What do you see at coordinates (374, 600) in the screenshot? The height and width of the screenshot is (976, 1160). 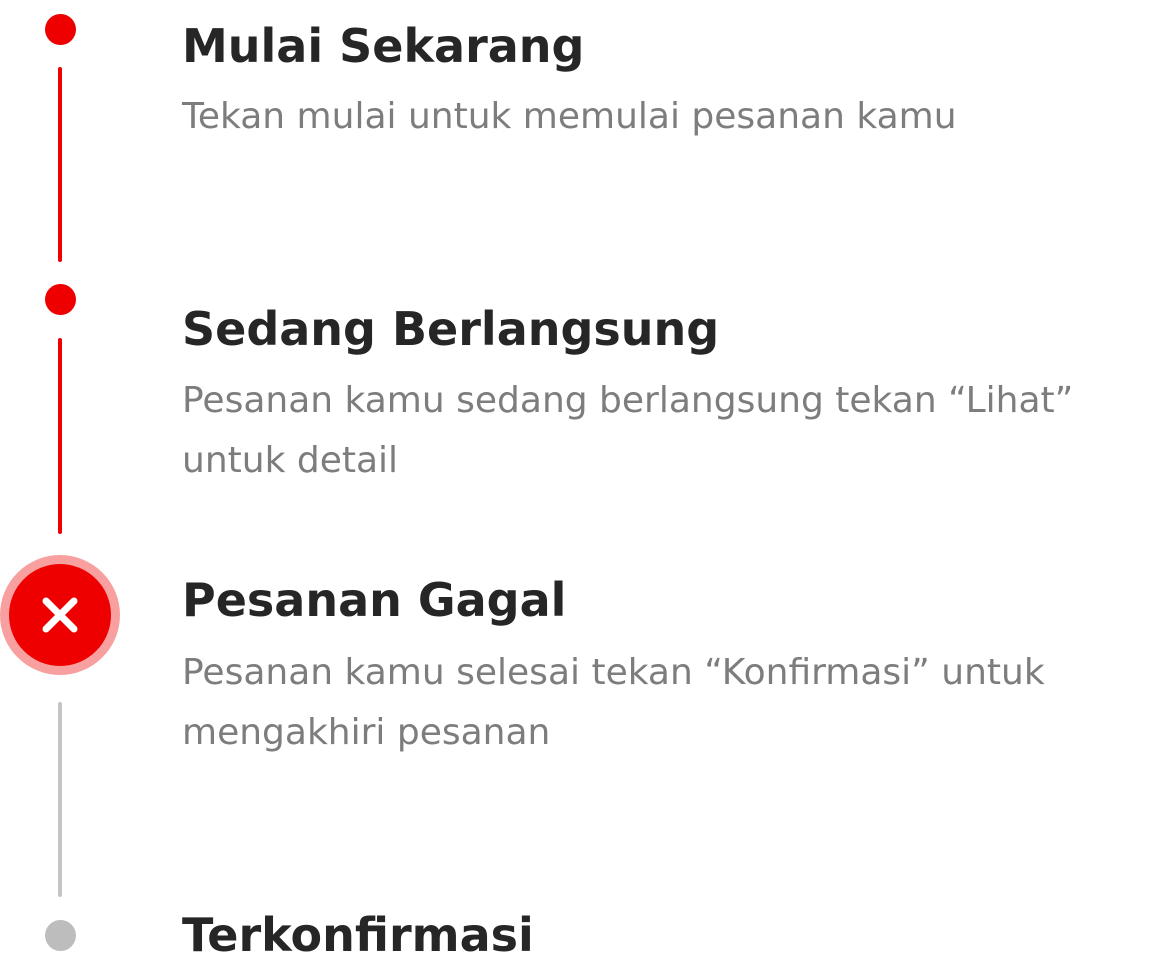 I see `step-title-pesanan-gagal: Pesanan Gagal` at bounding box center [374, 600].